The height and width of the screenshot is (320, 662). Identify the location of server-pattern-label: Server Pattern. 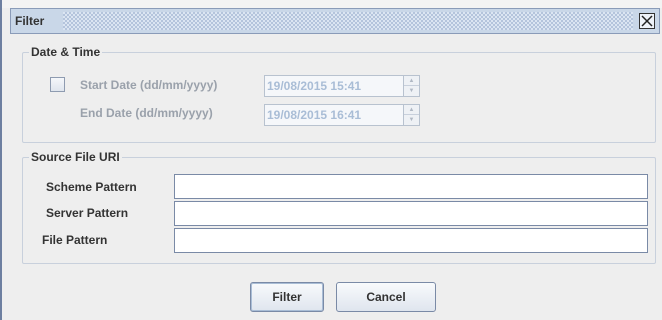
(87, 213).